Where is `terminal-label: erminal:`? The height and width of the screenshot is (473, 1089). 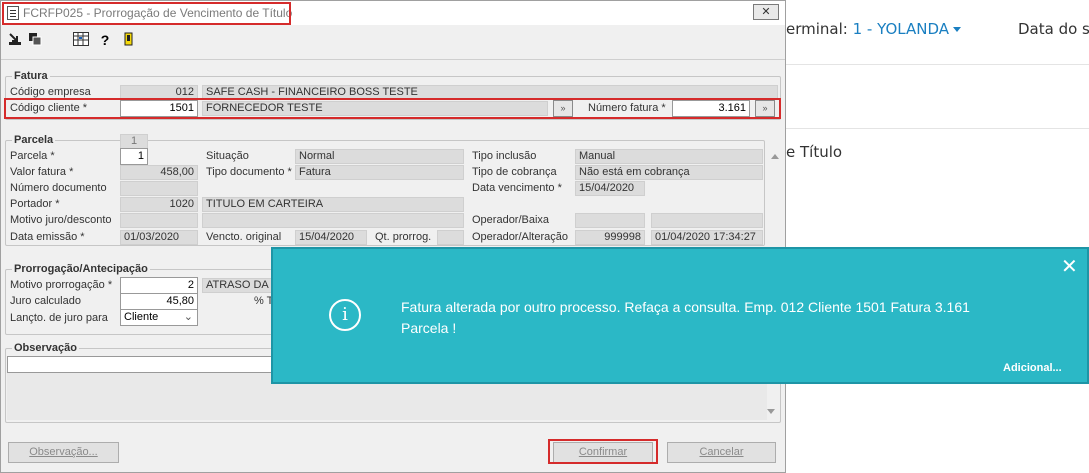 terminal-label: erminal: is located at coordinates (817, 29).